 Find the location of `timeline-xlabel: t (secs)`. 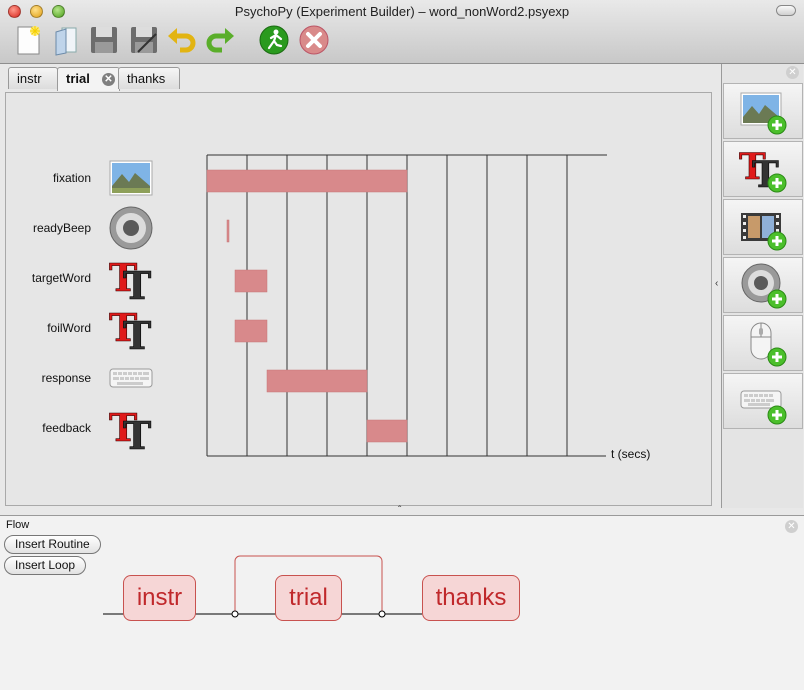

timeline-xlabel: t (secs) is located at coordinates (630, 454).